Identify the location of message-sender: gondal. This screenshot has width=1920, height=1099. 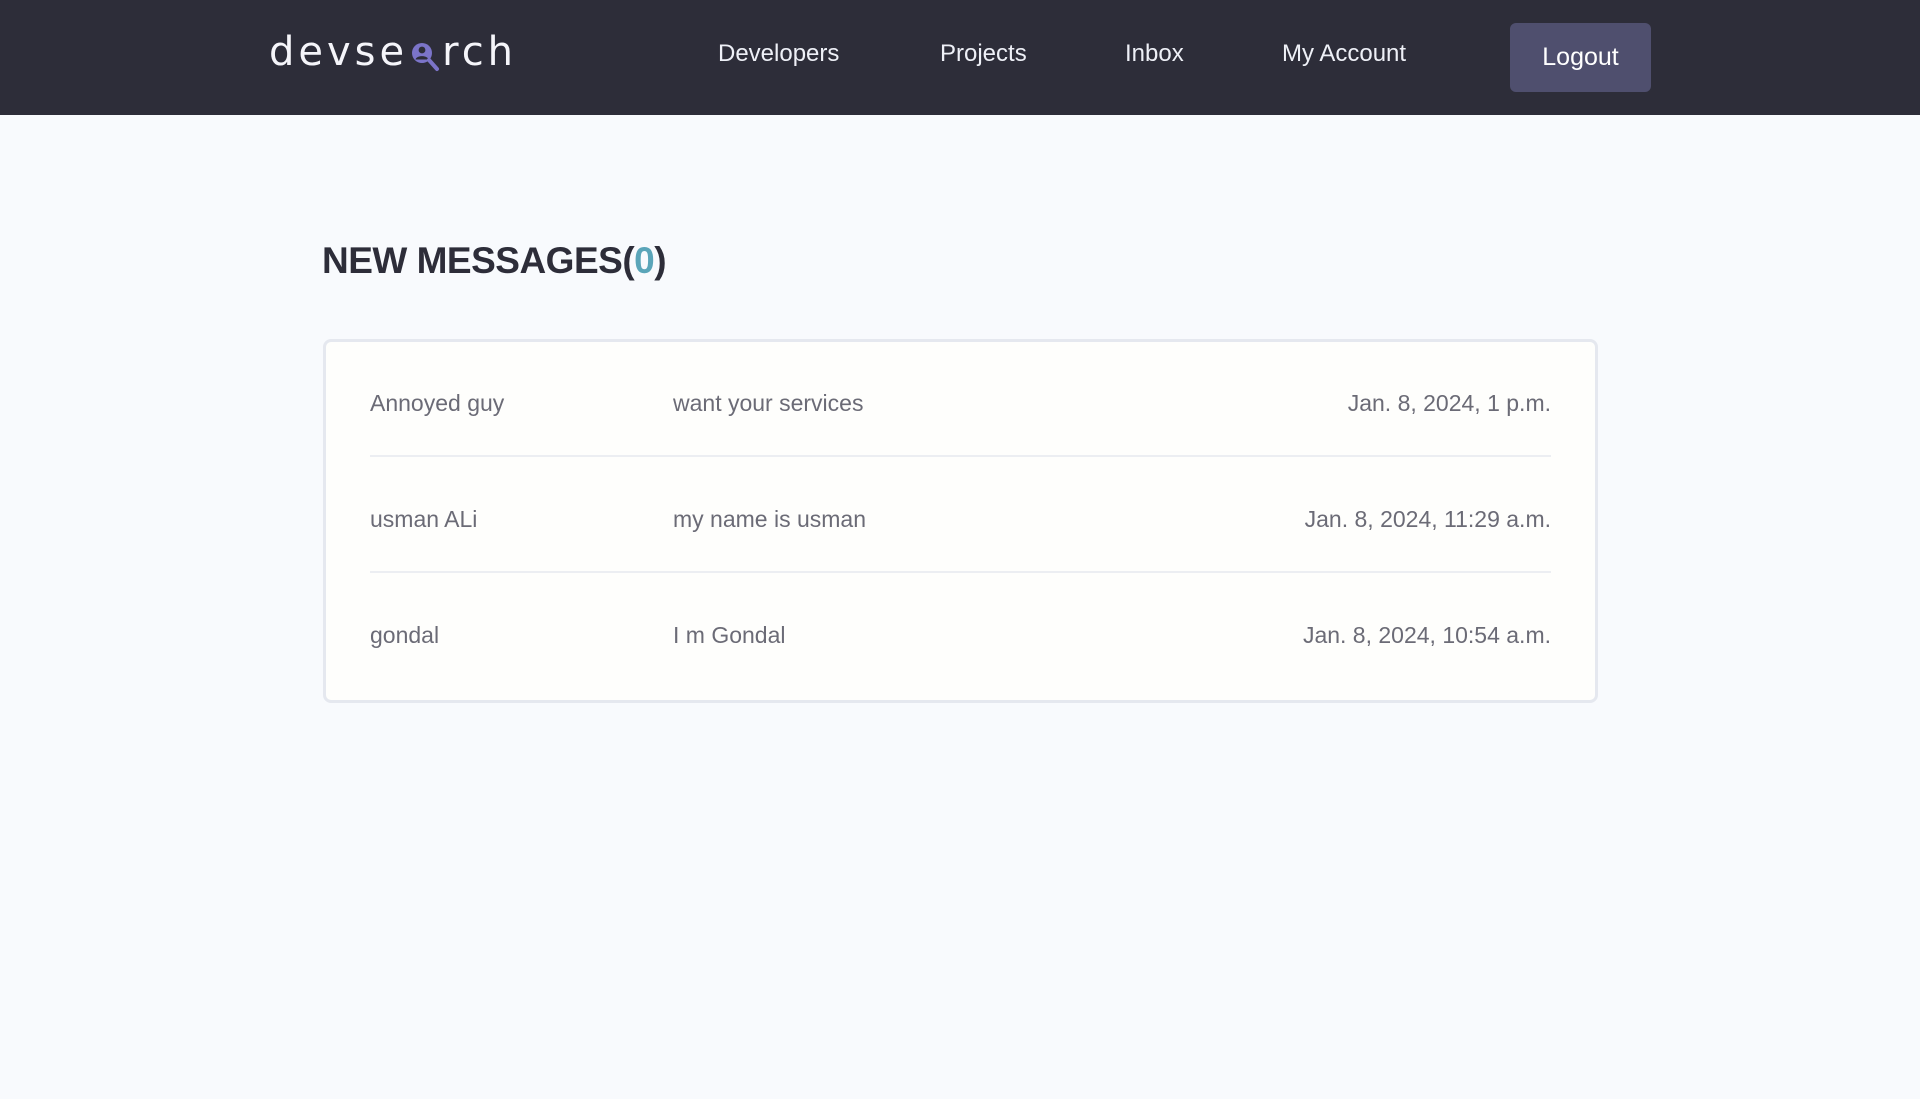
(405, 635).